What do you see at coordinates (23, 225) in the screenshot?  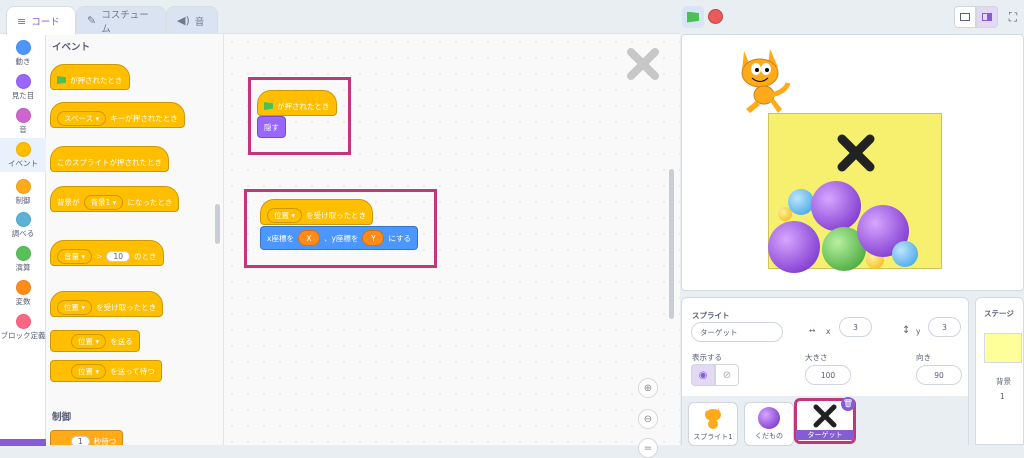 I see `category-sensing: 調べる` at bounding box center [23, 225].